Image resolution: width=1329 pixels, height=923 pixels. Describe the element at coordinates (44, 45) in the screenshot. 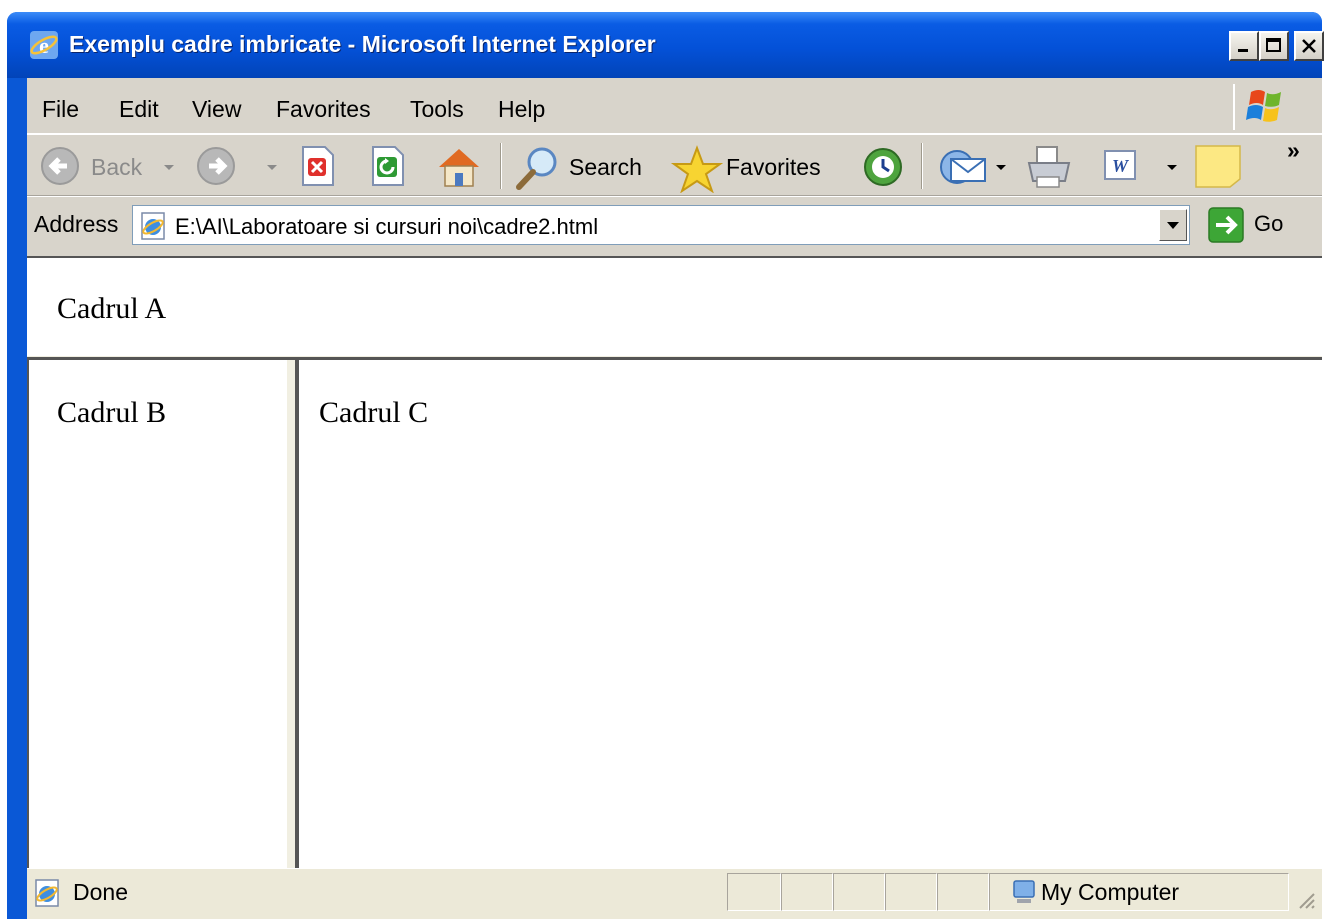

I see `ie-logo-icon: e` at that location.